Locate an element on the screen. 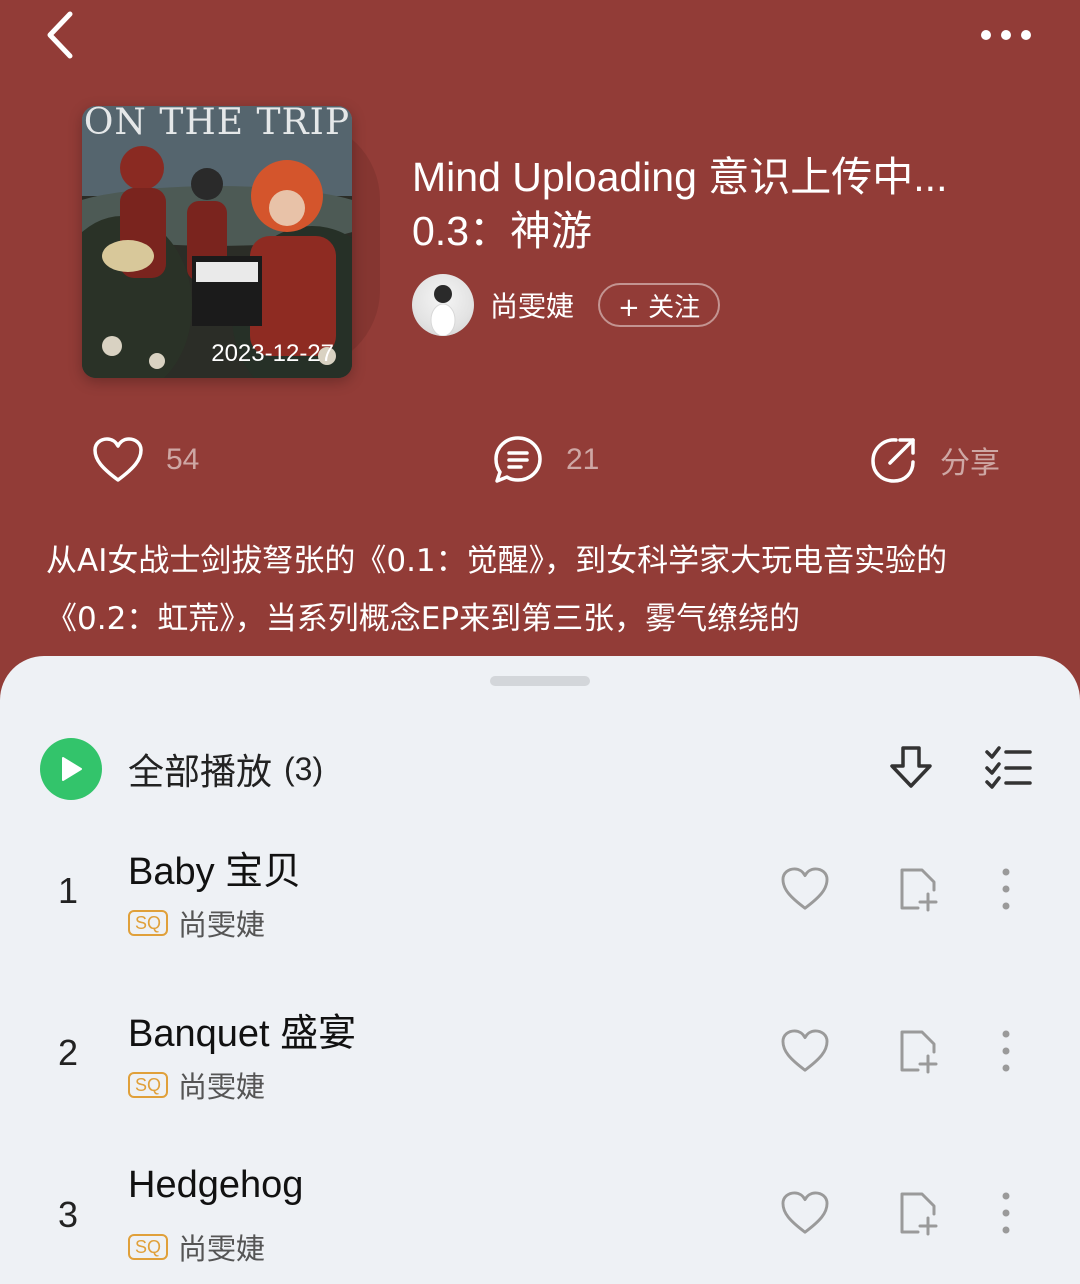  multi-select-button is located at coordinates (1008, 769).